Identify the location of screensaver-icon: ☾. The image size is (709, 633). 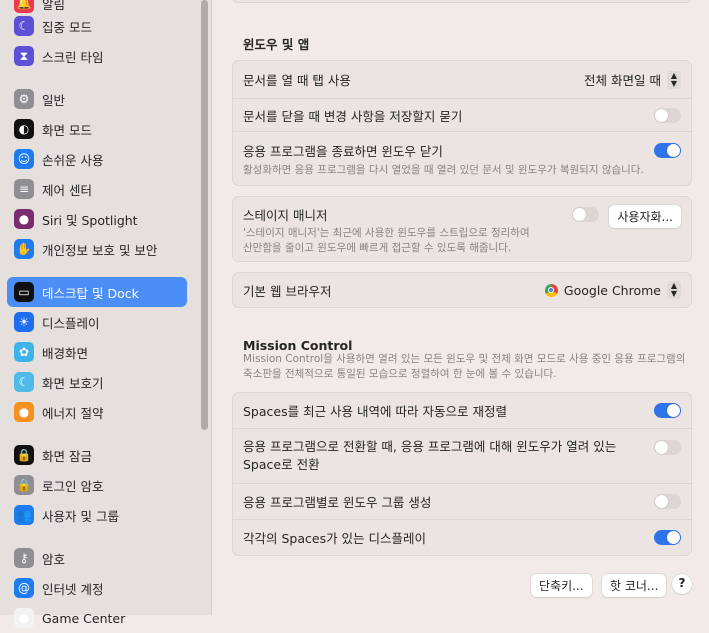
(24, 382).